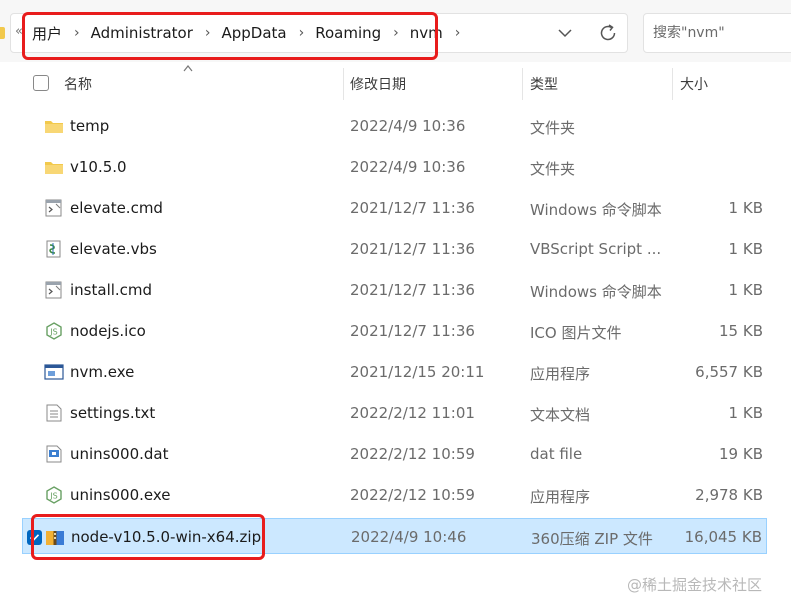 The height and width of the screenshot is (614, 791). Describe the element at coordinates (166, 537) in the screenshot. I see `file-name: node-v10.5.0-win-x64.zip` at that location.